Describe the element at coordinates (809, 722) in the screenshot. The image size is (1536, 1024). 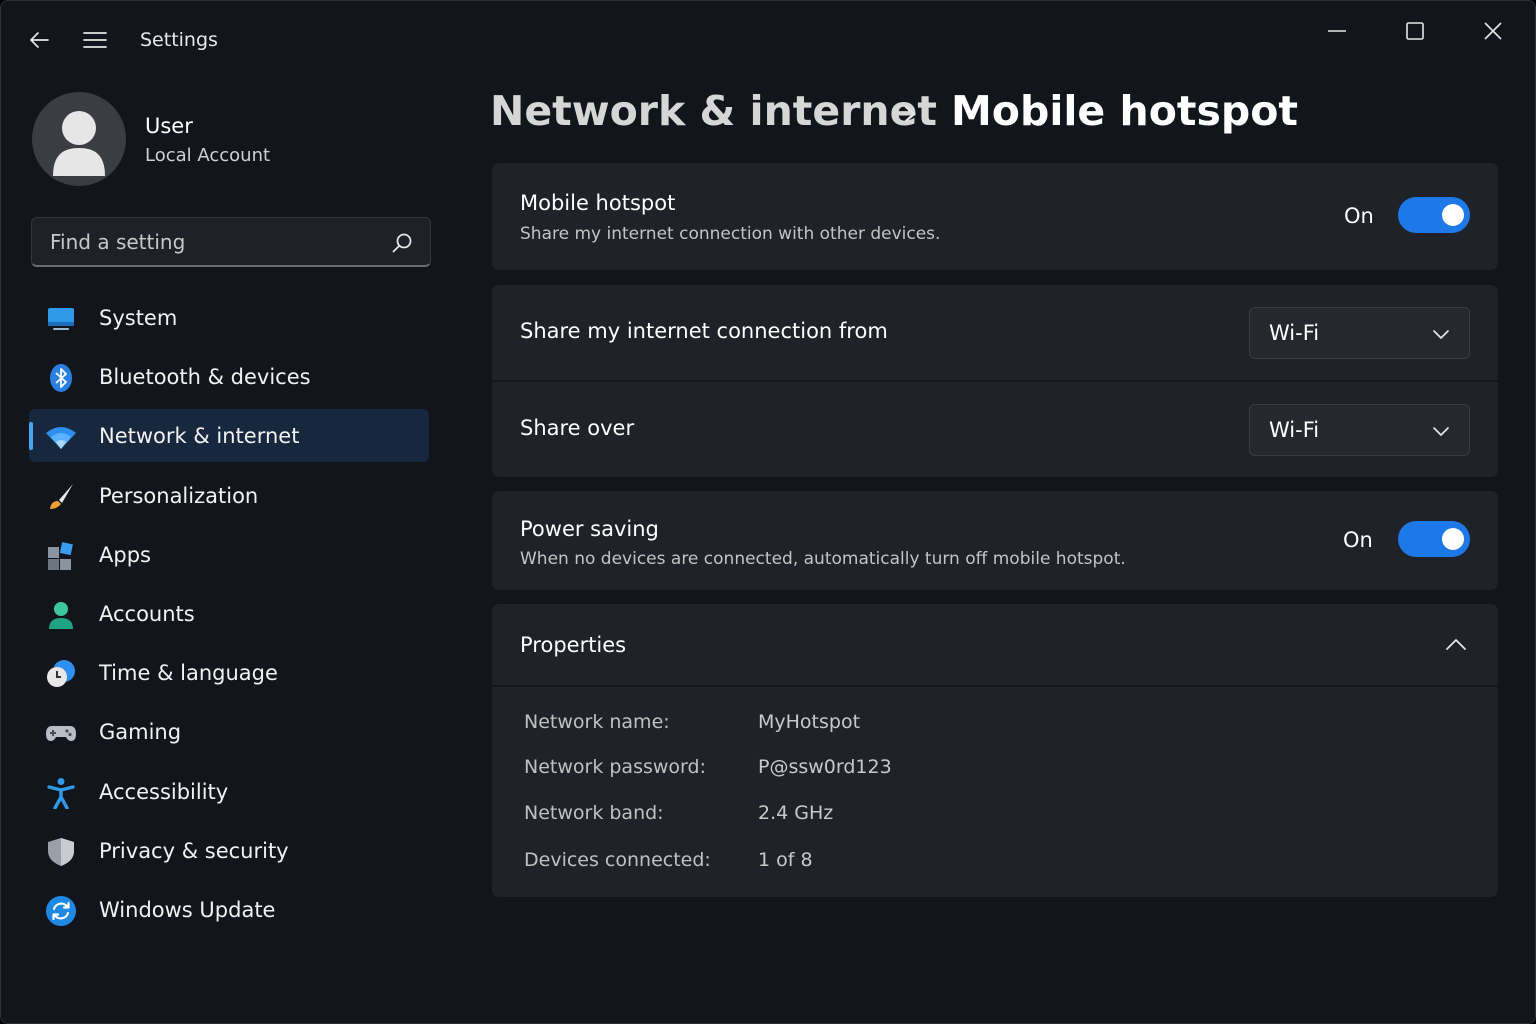
I see `network-name-value: MyHotspot` at that location.